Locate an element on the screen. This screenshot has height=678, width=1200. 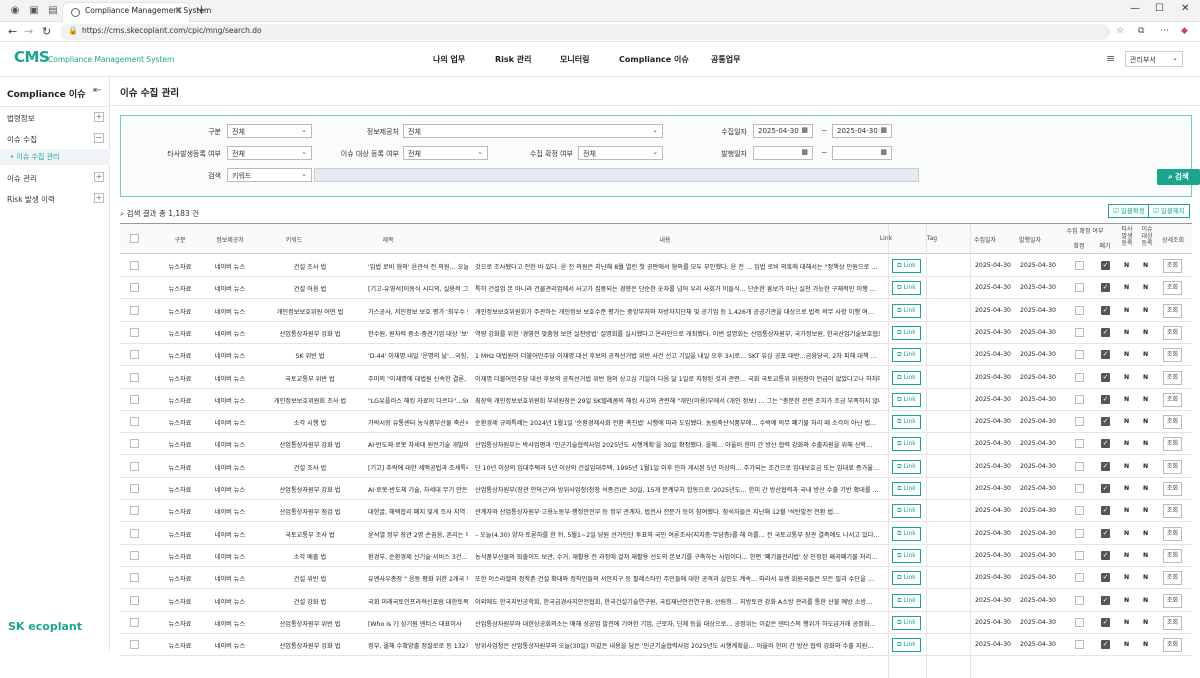
back-icon: ← is located at coordinates (12, 31).